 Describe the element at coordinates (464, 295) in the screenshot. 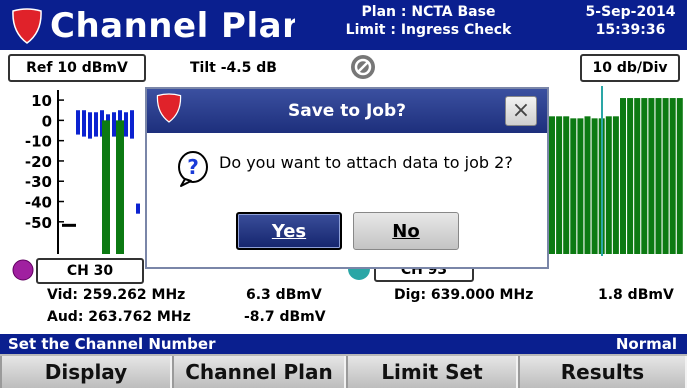

I see `dig-frequency: Dig: 639.000 MHz` at that location.